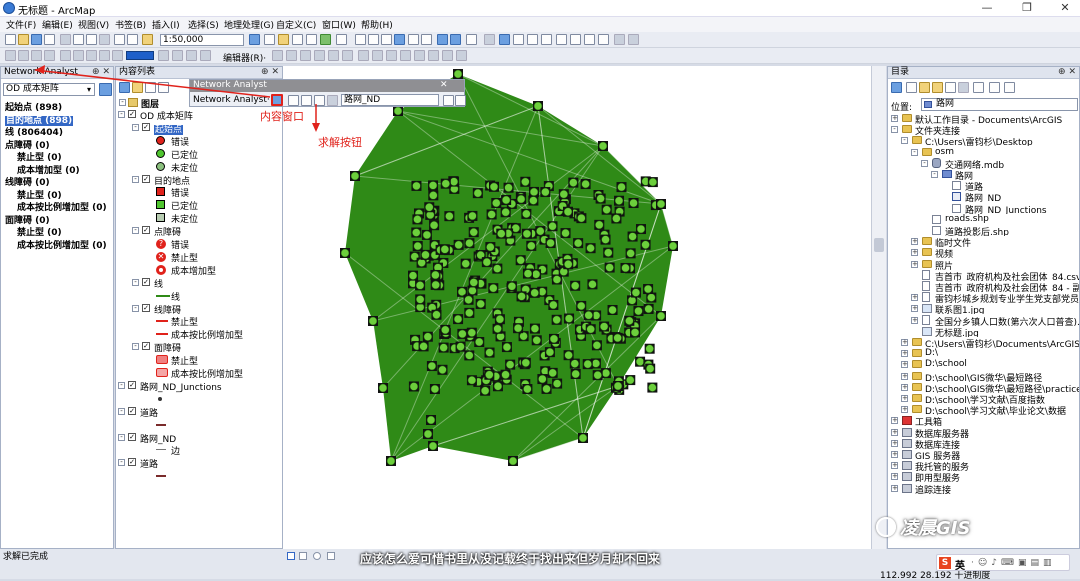 The width and height of the screenshot is (1080, 581). I want to click on catalog-item: - 交通网络.mdb, so click(983, 163).